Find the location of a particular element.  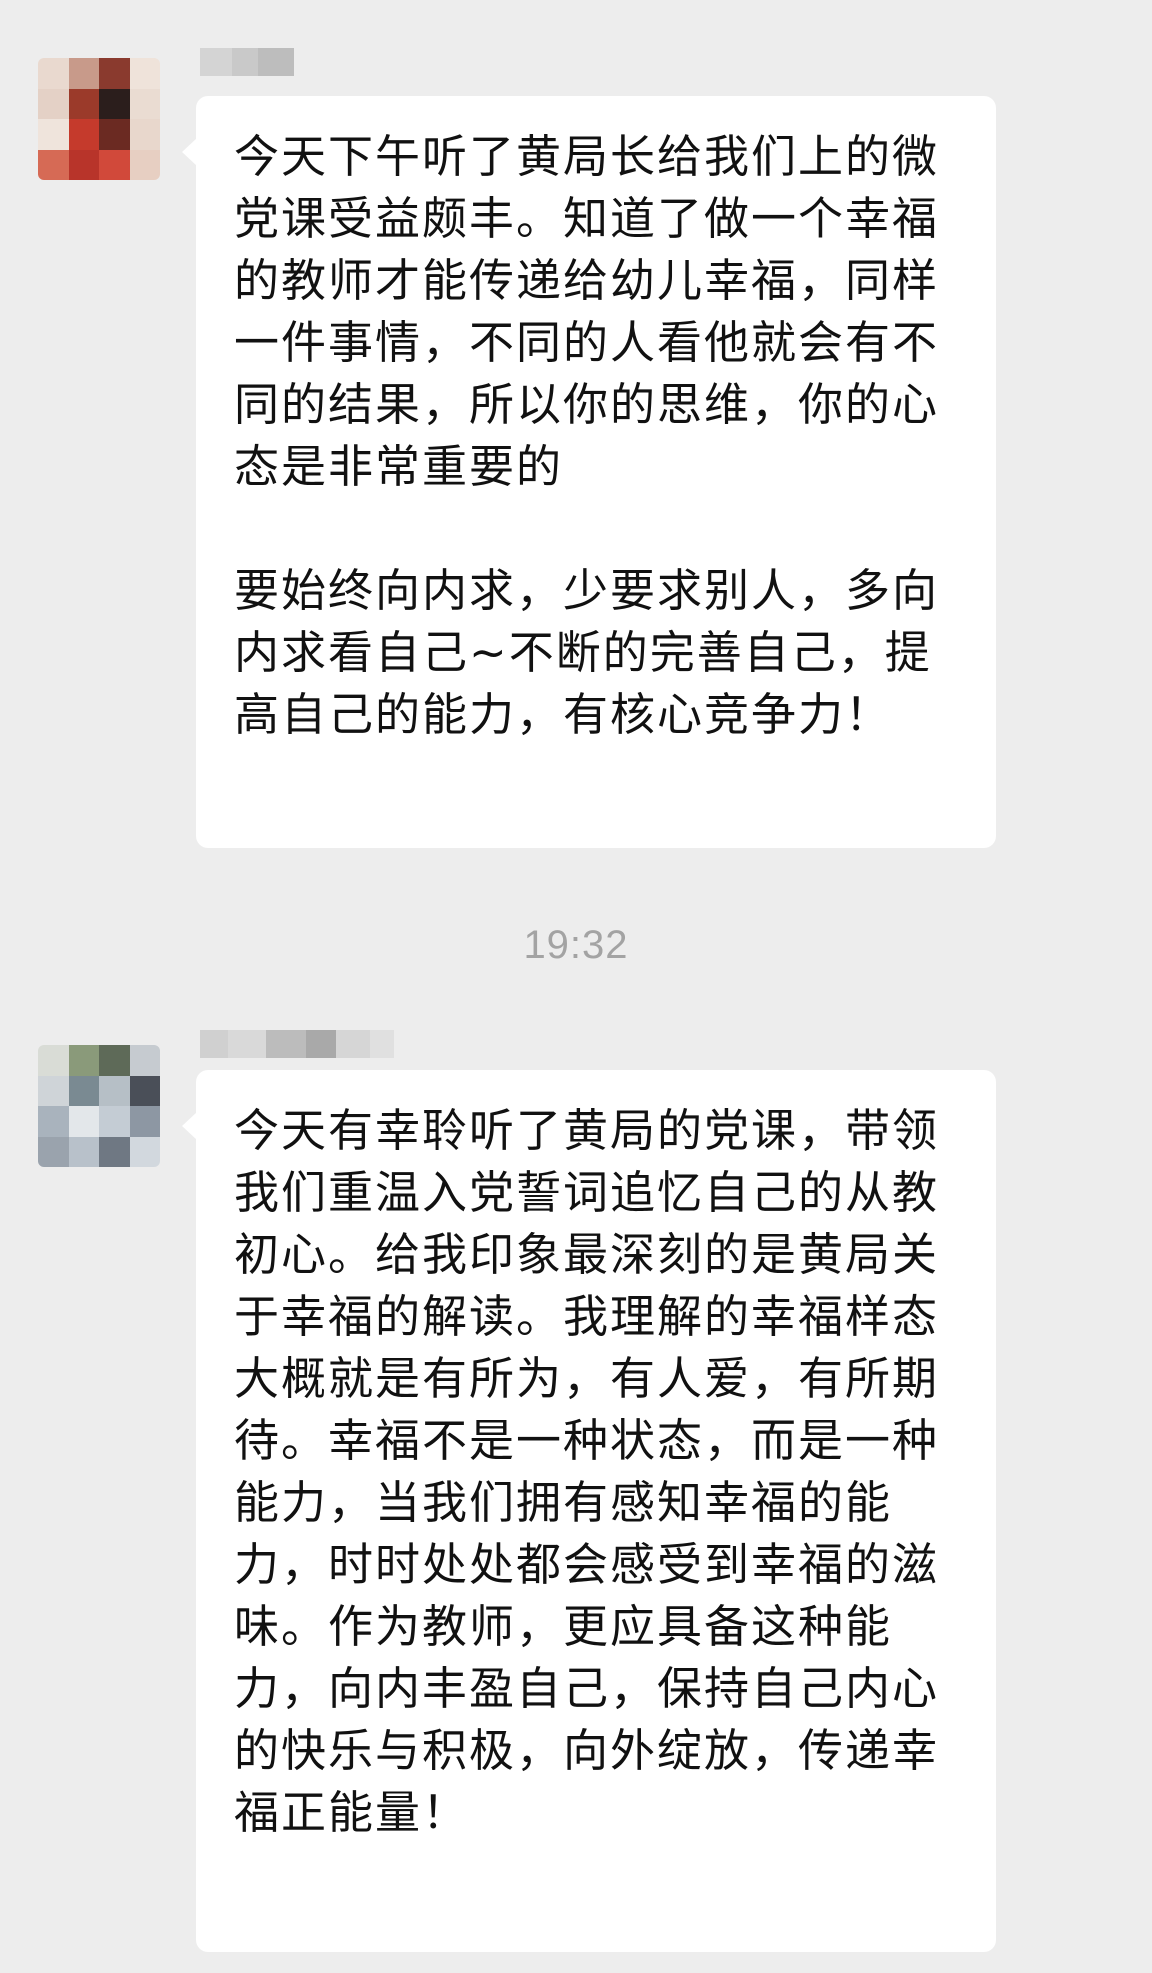

message-timestamp: 19:32 is located at coordinates (576, 945).